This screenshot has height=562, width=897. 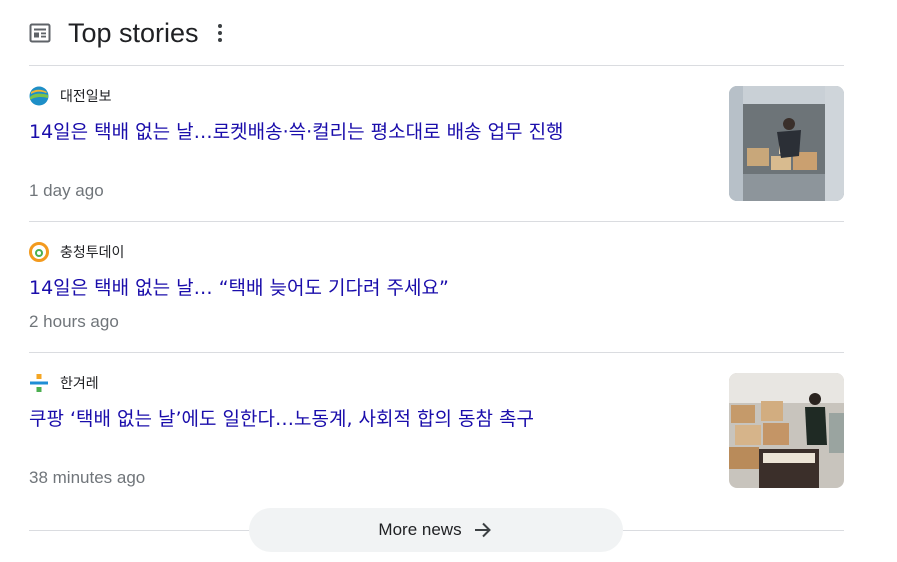 What do you see at coordinates (79, 384) in the screenshot?
I see `source-name: 한겨레` at bounding box center [79, 384].